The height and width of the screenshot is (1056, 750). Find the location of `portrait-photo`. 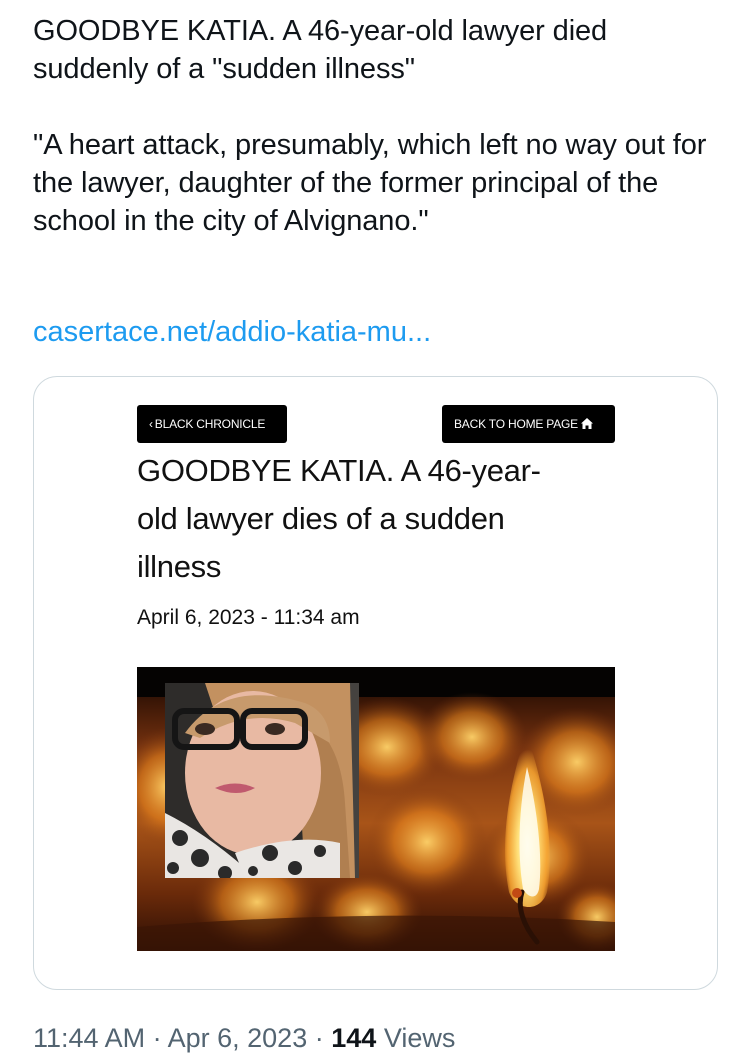

portrait-photo is located at coordinates (262, 780).